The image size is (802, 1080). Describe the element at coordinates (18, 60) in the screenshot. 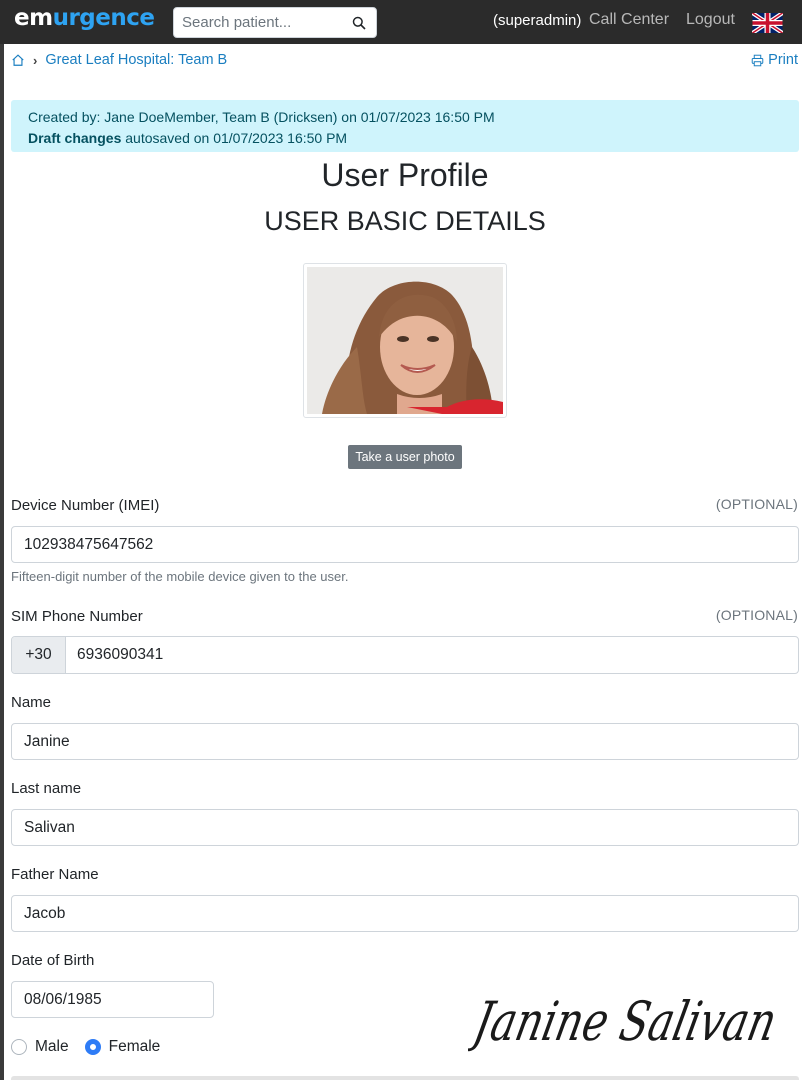

I see `home-icon` at that location.